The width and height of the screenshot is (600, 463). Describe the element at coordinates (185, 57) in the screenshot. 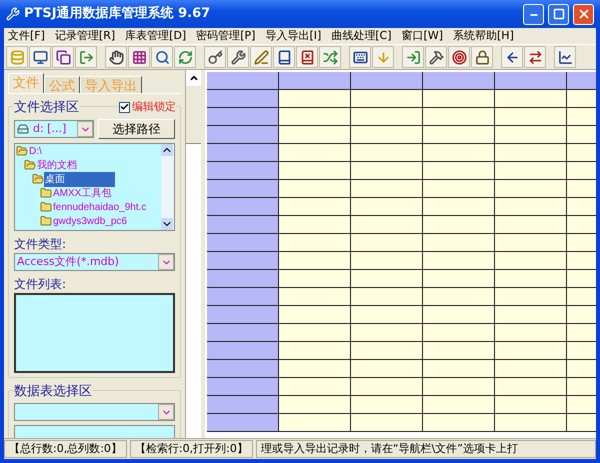

I see `refresh-icon` at that location.